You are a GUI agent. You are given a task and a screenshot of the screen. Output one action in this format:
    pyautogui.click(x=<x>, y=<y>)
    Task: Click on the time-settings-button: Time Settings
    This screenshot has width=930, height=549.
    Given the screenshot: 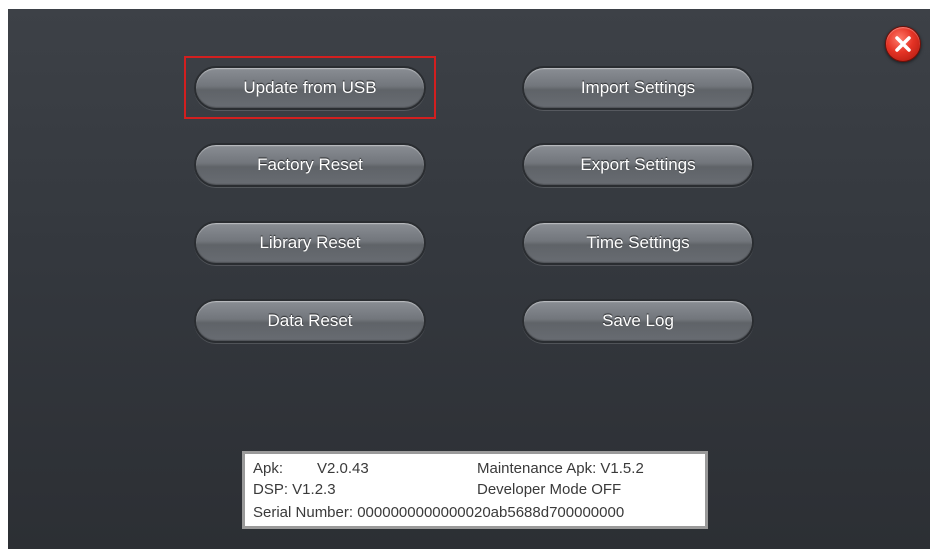 What is the action you would take?
    pyautogui.click(x=638, y=243)
    